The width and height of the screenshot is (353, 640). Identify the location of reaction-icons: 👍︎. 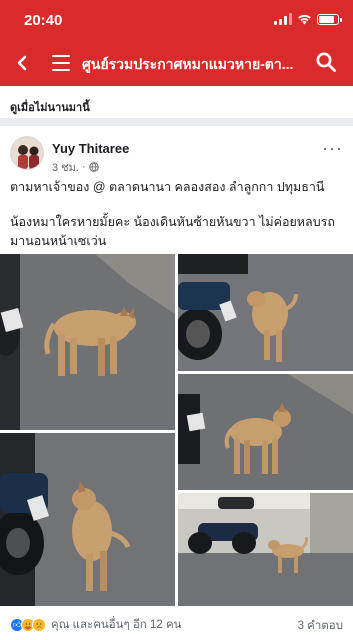
(28, 625).